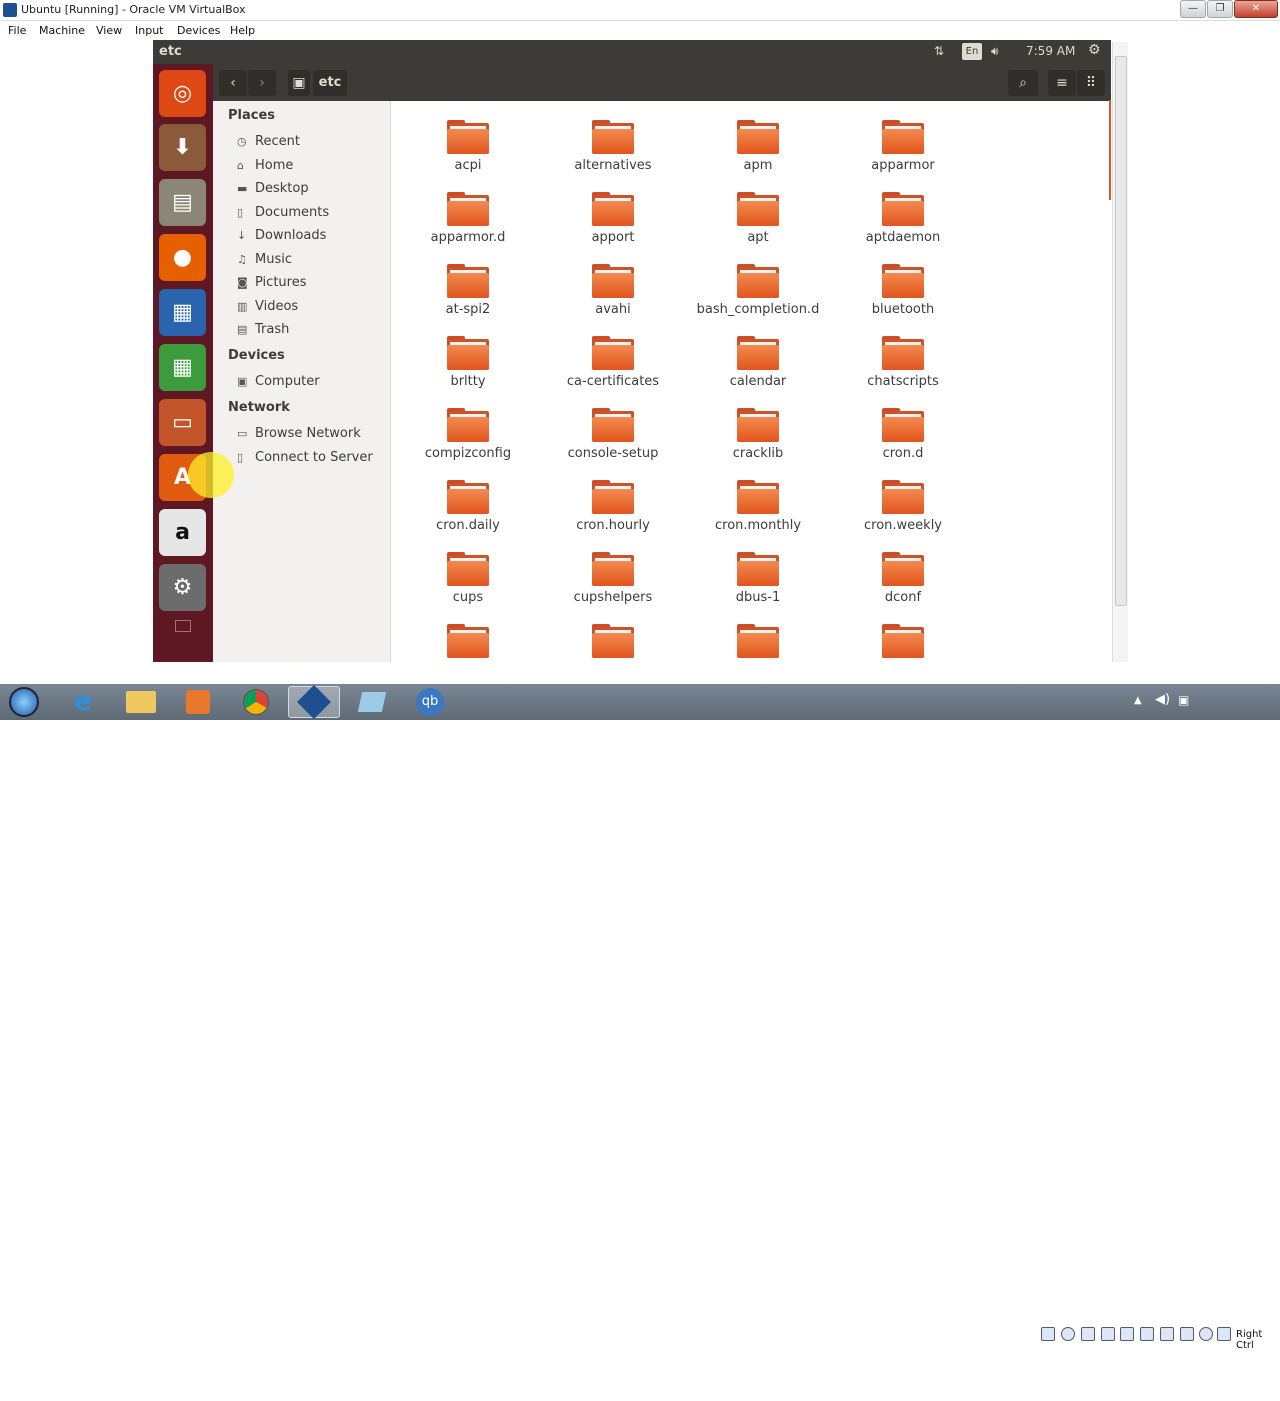  What do you see at coordinates (613, 509) in the screenshot?
I see `folder-item: cron.hourly` at bounding box center [613, 509].